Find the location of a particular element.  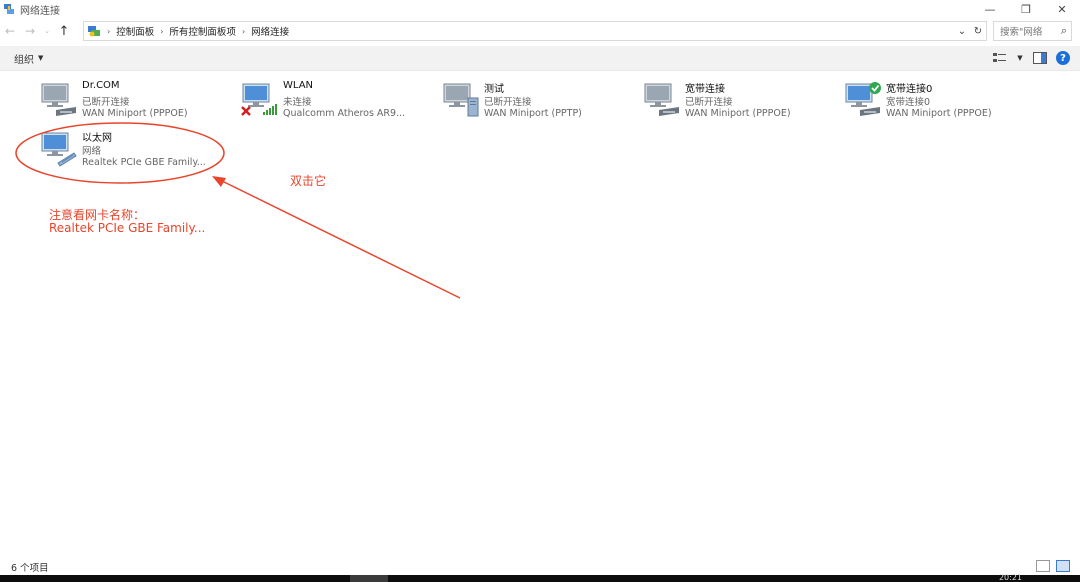

ethernet-icon is located at coordinates (59, 148).